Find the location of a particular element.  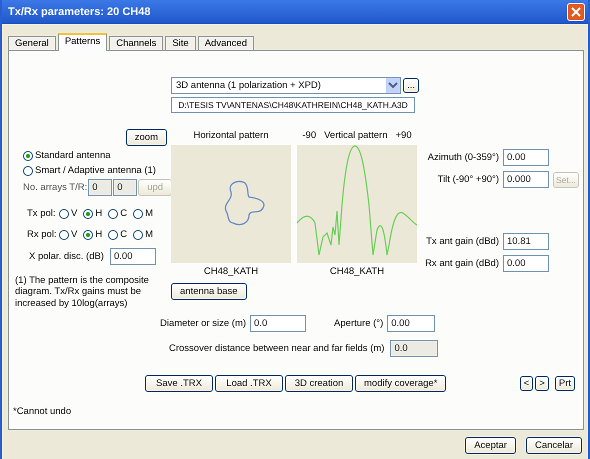

tab: Channels is located at coordinates (136, 43).